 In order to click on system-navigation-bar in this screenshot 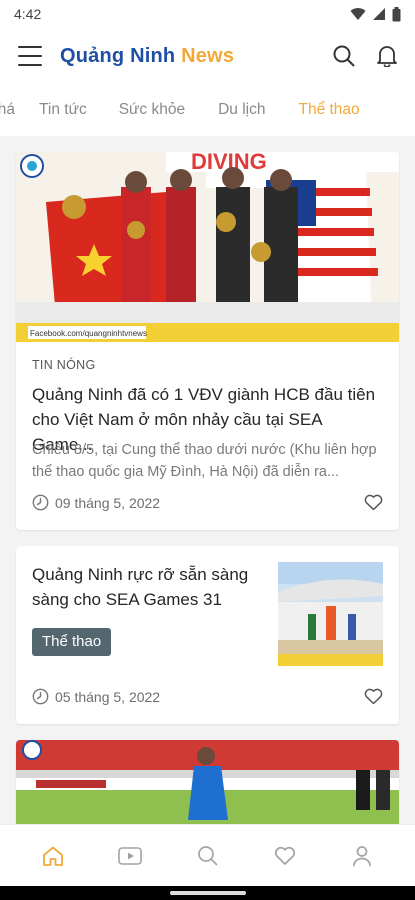, I will do `click(207, 893)`.